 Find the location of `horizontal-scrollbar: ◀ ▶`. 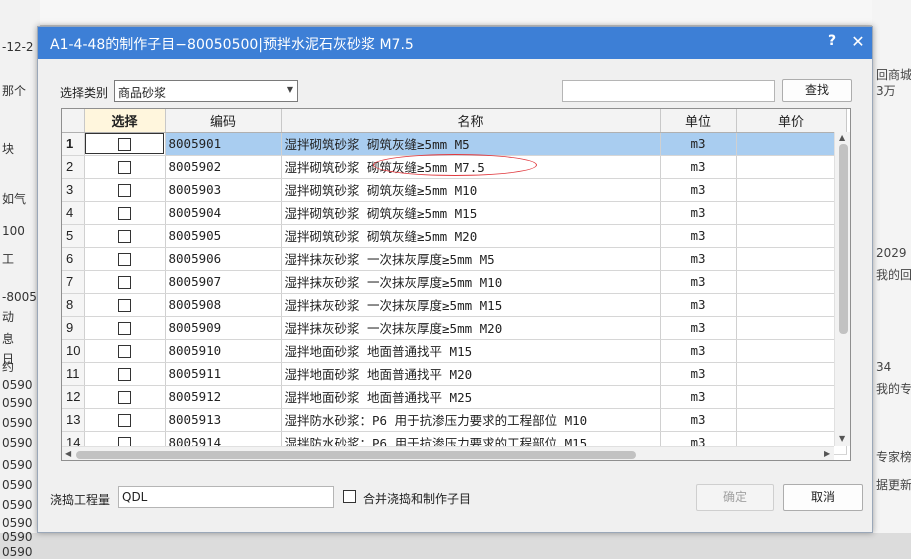

horizontal-scrollbar: ◀ ▶ is located at coordinates (448, 453).